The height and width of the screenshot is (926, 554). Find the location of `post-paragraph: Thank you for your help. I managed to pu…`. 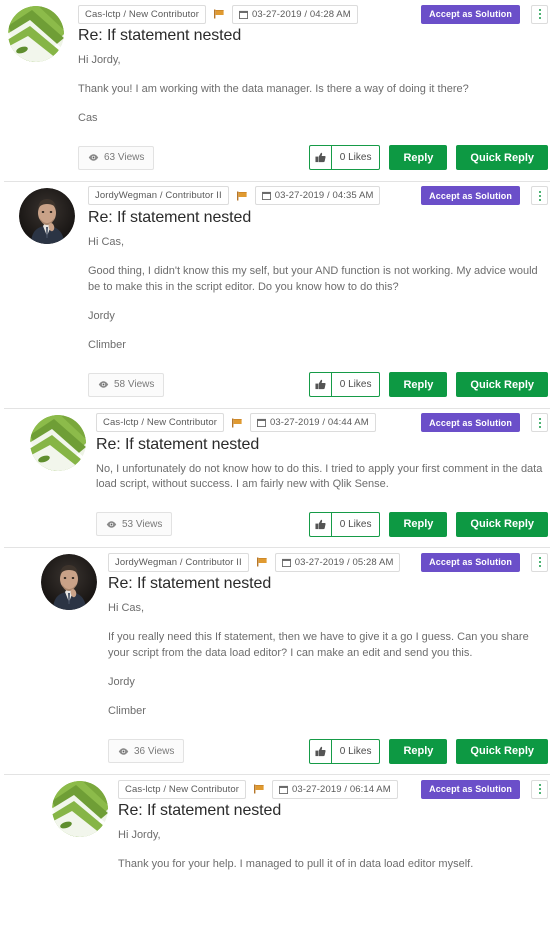

post-paragraph: Thank you for your help. I managed to pu… is located at coordinates (296, 864).